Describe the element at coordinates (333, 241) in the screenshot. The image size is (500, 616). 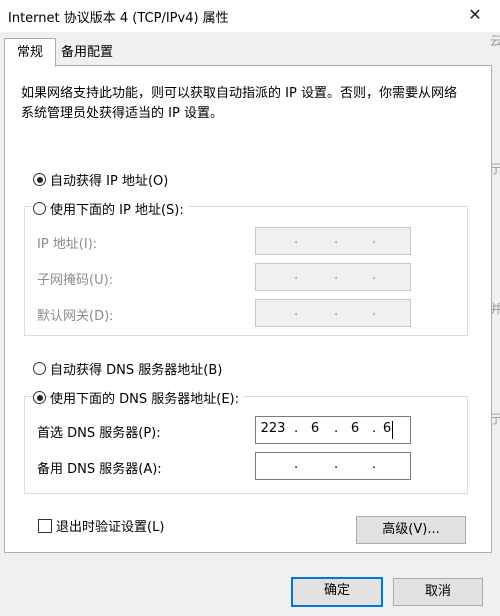
I see `ip-address-input: . . .` at that location.